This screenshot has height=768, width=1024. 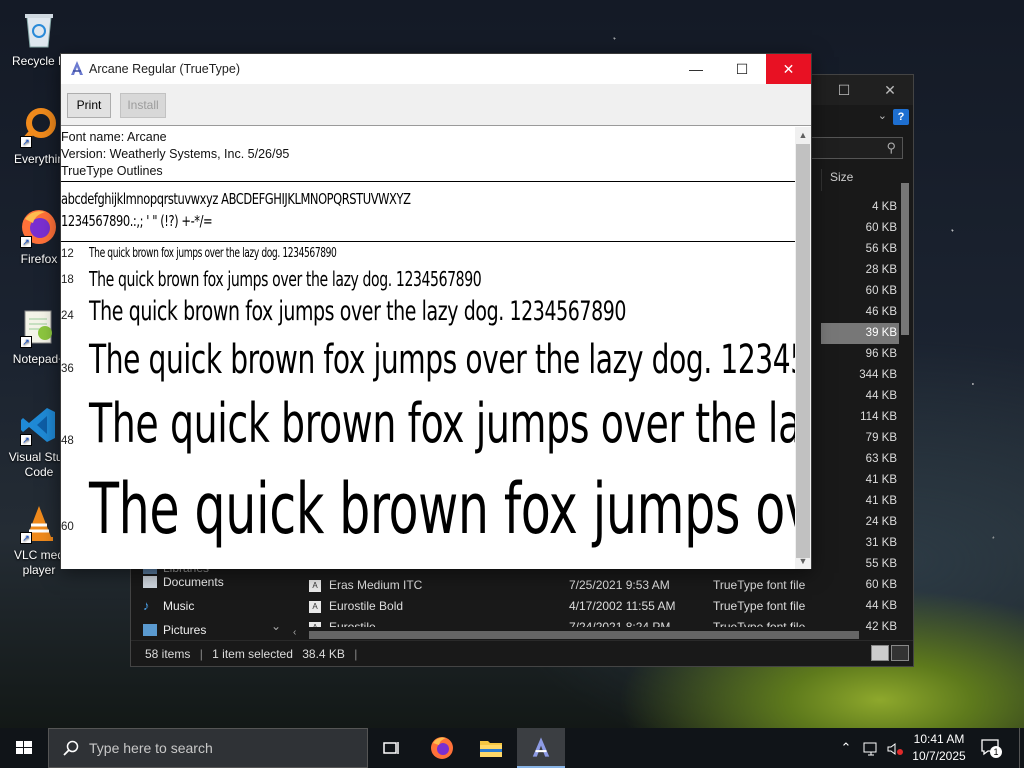 What do you see at coordinates (880, 653) in the screenshot?
I see `details-view-button` at bounding box center [880, 653].